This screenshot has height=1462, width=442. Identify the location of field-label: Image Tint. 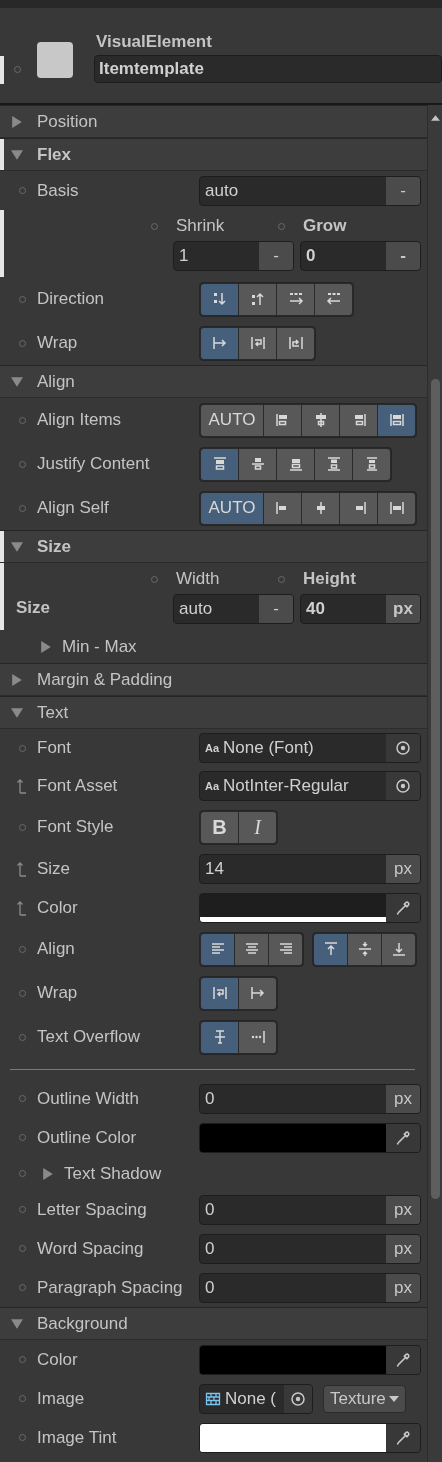
(77, 1437).